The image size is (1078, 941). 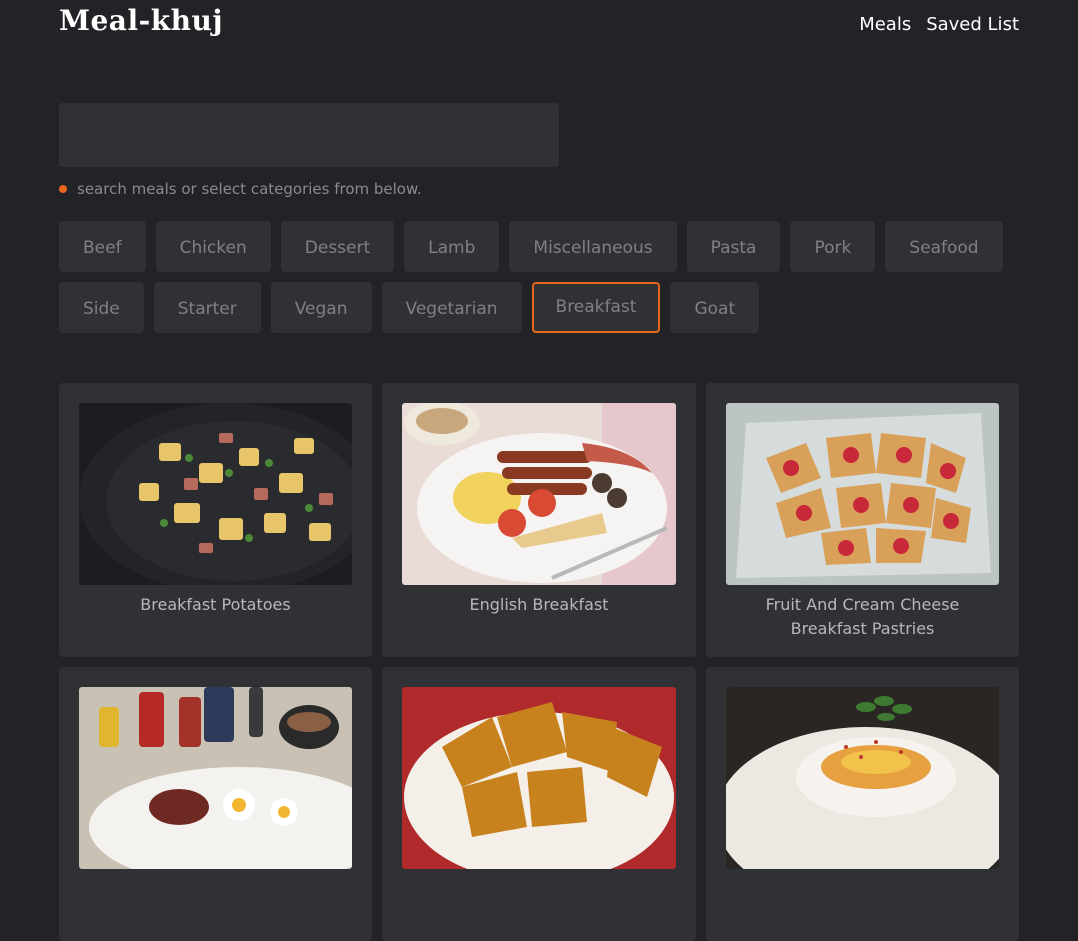 I want to click on meal-name: English Breakfast, so click(x=539, y=604).